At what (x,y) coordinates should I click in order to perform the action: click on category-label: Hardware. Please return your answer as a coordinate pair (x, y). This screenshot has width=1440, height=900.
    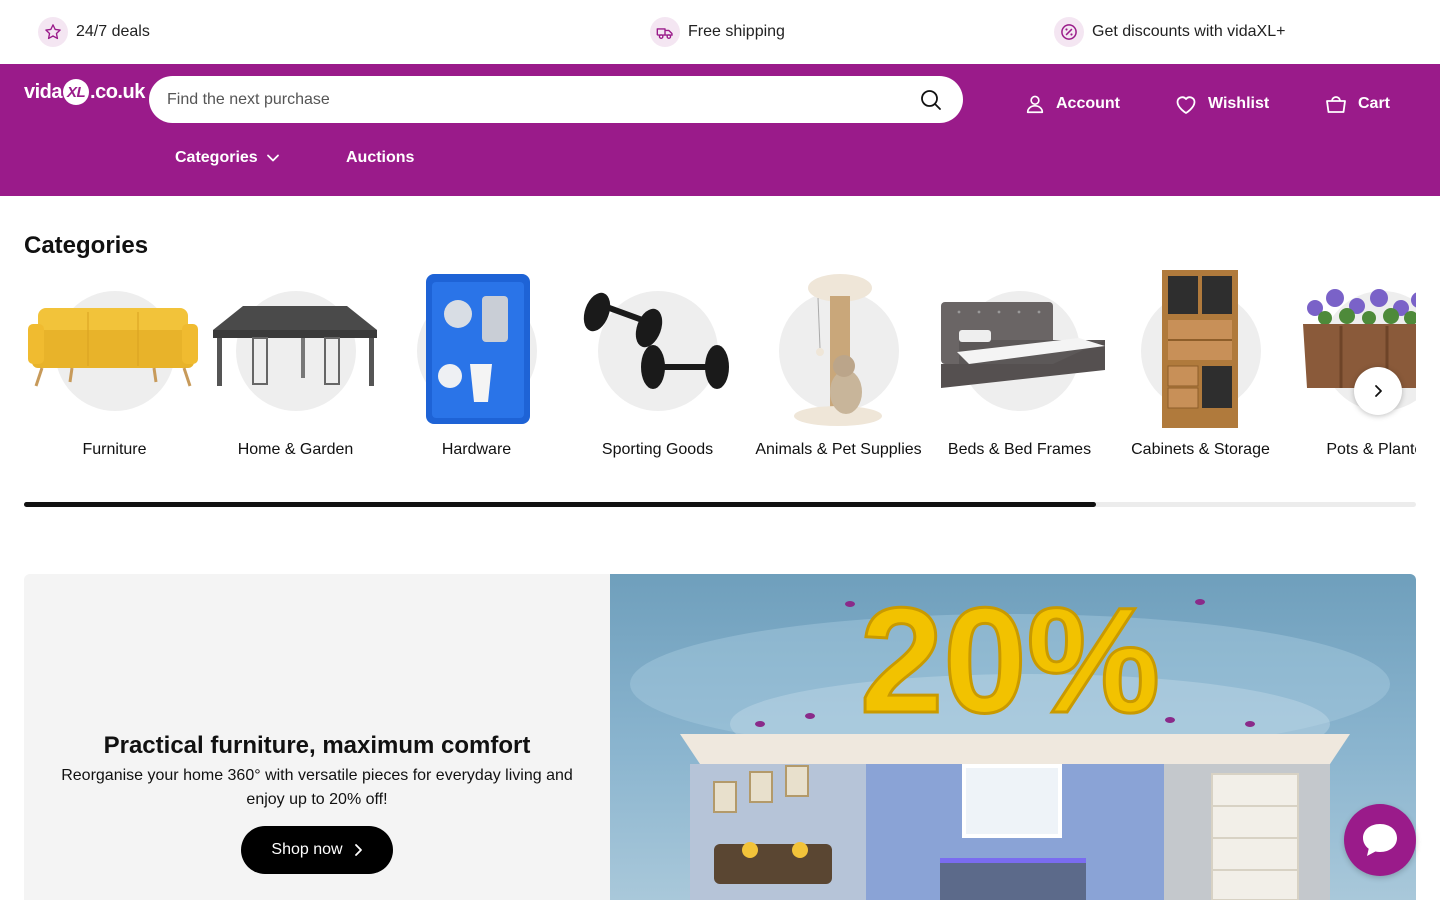
    Looking at the image, I should click on (476, 449).